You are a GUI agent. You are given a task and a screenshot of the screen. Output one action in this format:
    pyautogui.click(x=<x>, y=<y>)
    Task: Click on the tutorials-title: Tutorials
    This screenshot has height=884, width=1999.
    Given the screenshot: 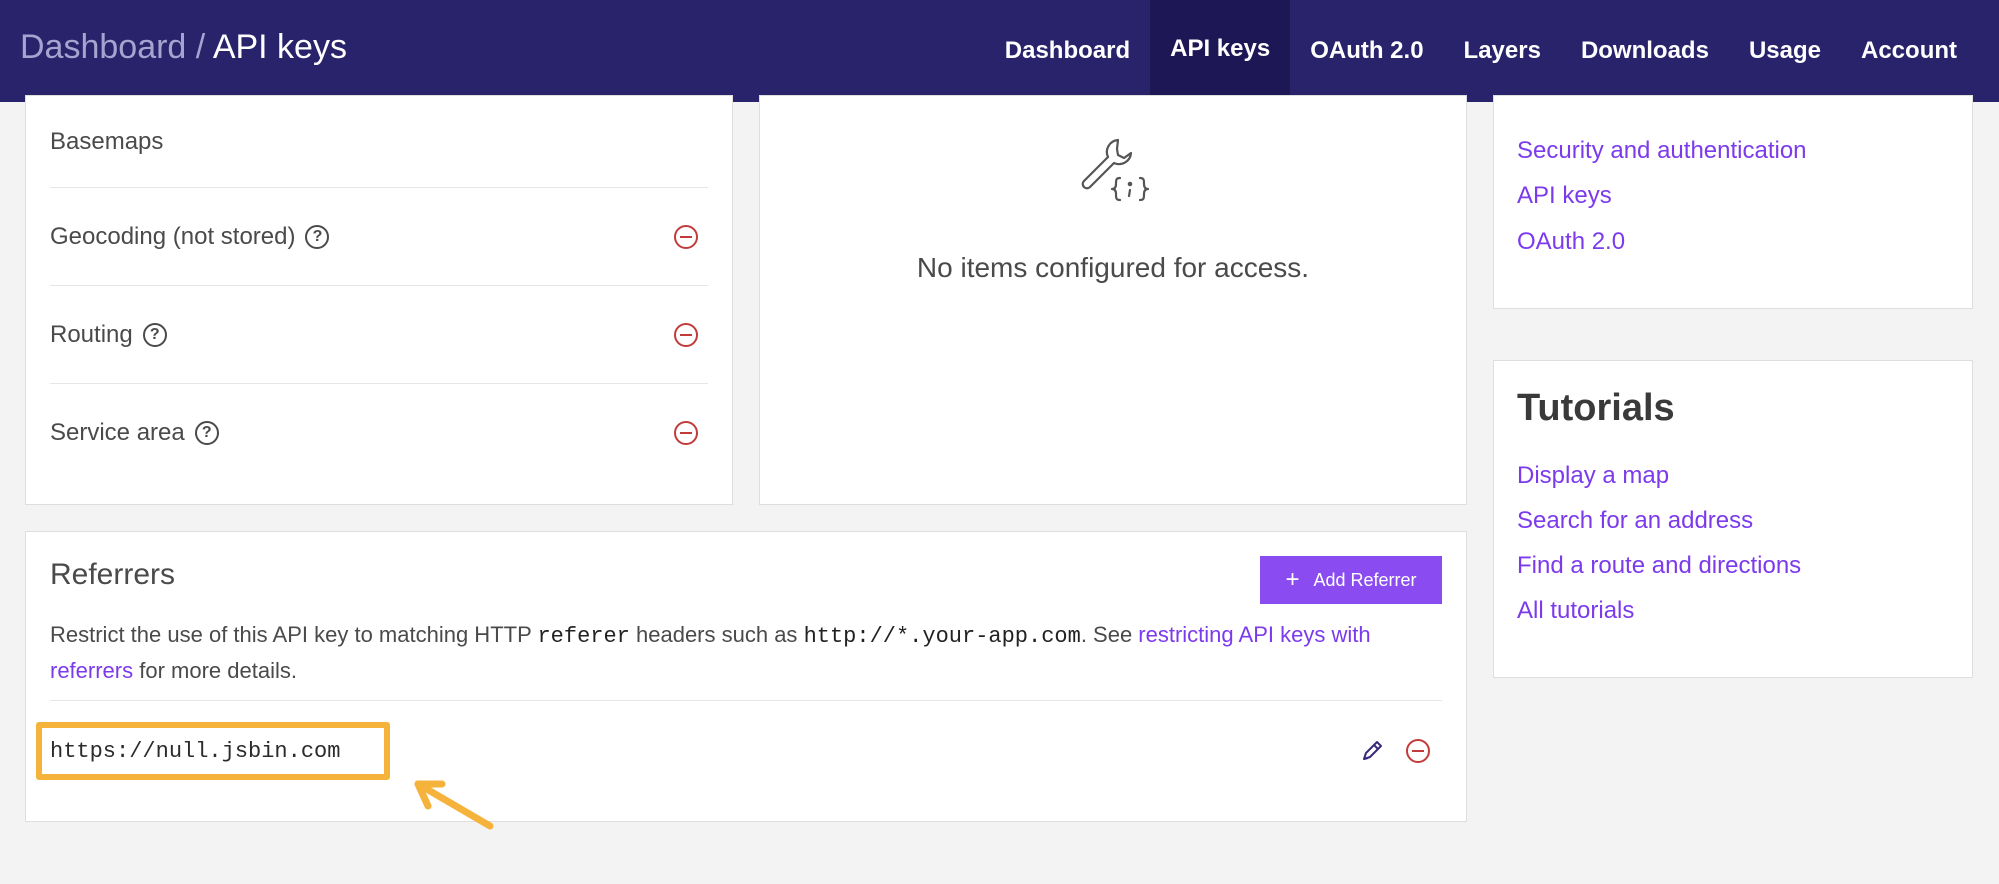 What is the action you would take?
    pyautogui.click(x=1596, y=408)
    